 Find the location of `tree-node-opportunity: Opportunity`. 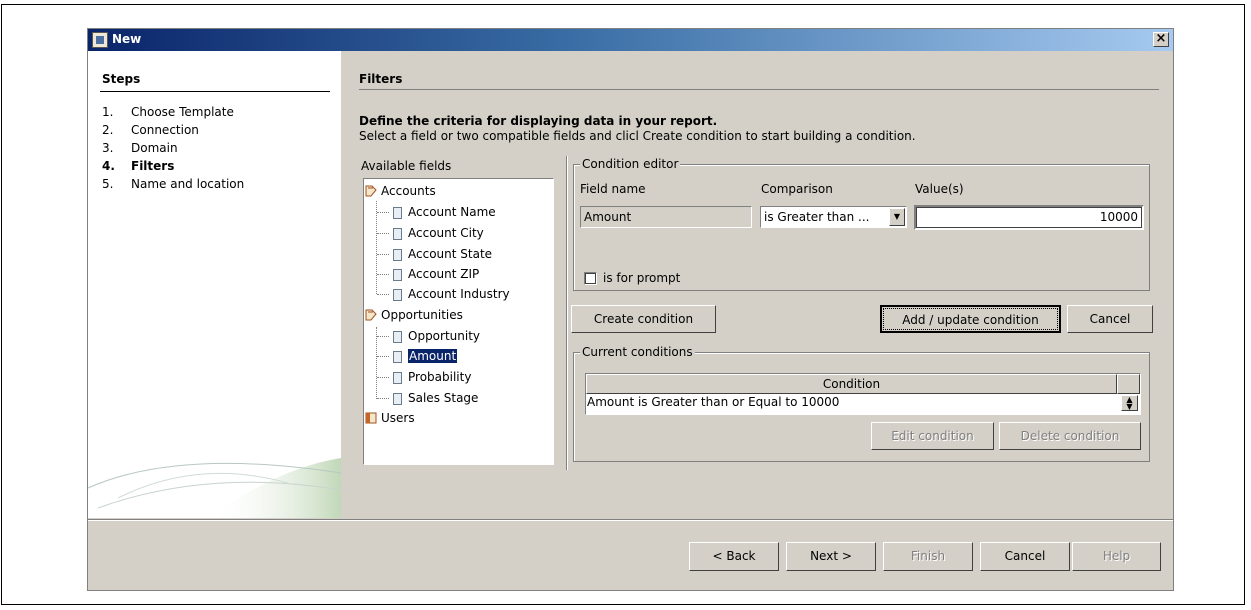

tree-node-opportunity: Opportunity is located at coordinates (428, 336).